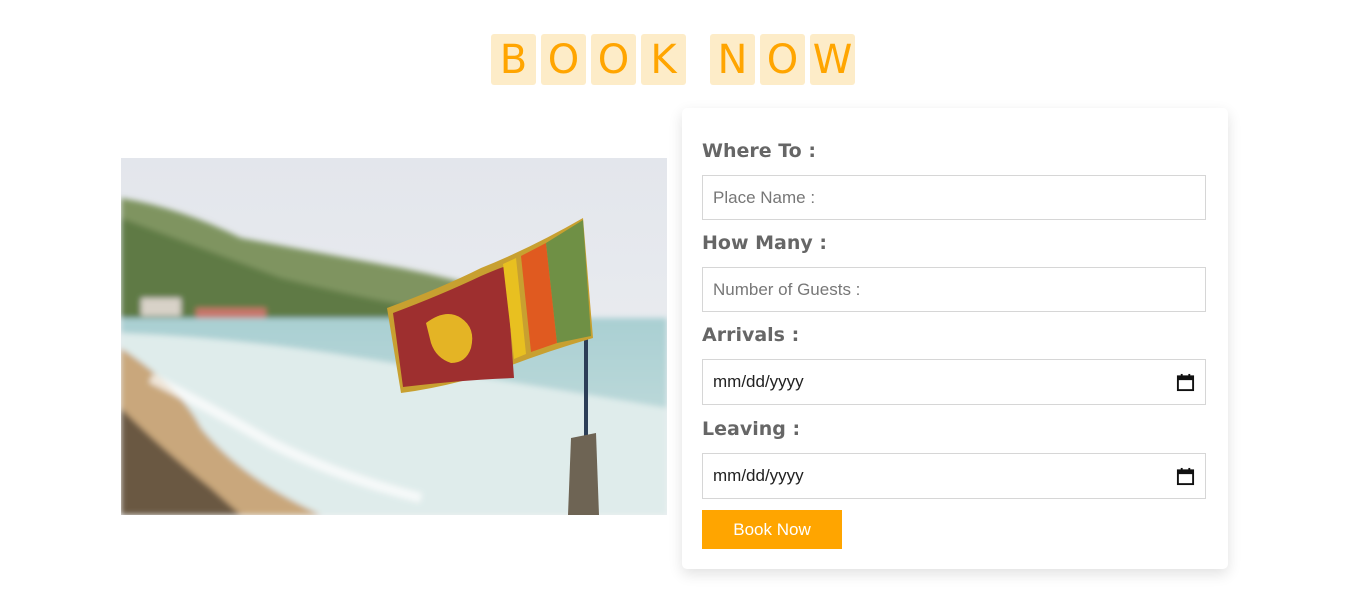 The image size is (1346, 593). Describe the element at coordinates (759, 151) in the screenshot. I see `where-to-label: Where To :` at that location.